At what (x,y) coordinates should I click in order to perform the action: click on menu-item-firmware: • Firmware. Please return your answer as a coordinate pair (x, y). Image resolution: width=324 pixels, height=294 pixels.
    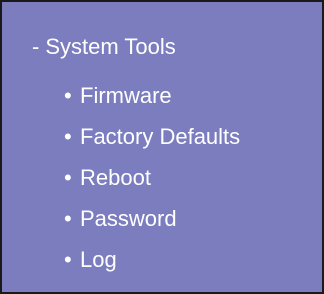
    Looking at the image, I should click on (152, 100).